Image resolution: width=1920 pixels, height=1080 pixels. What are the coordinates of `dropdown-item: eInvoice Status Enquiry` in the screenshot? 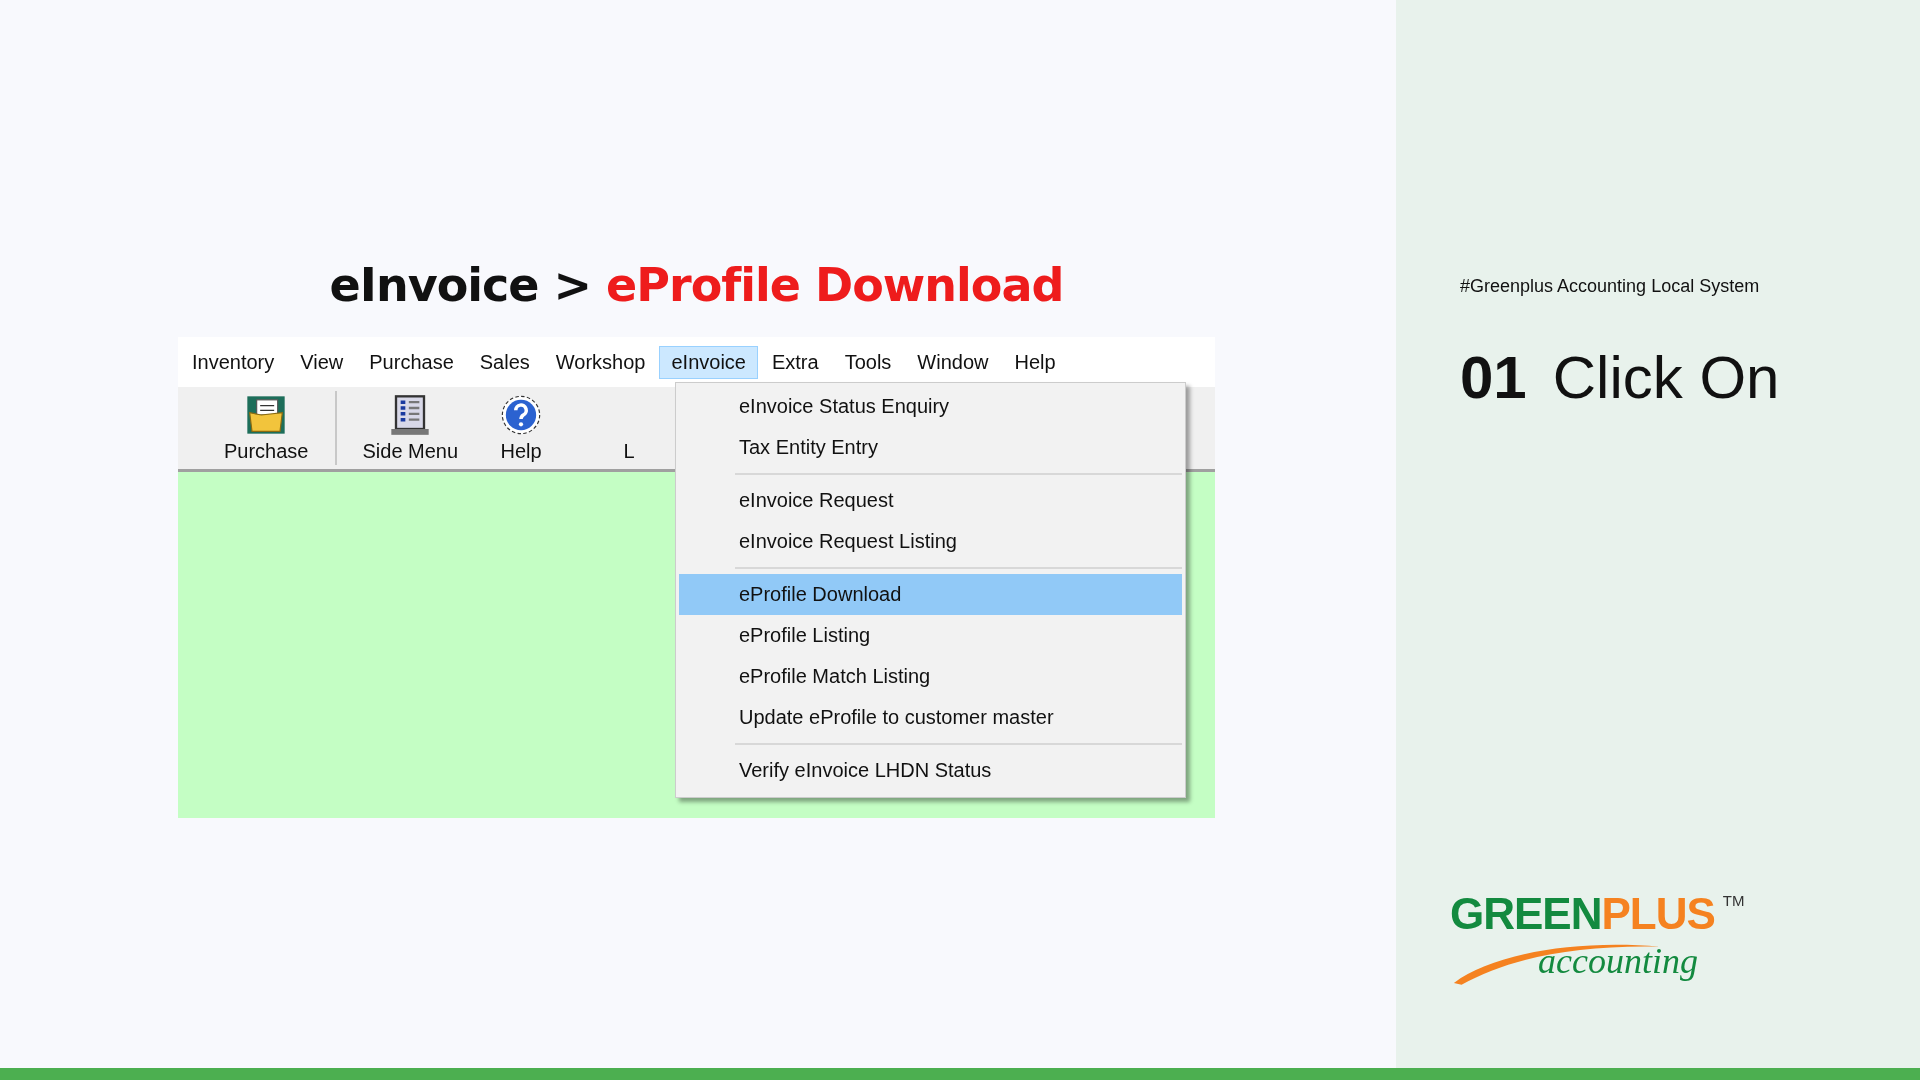 It's located at (930, 407).